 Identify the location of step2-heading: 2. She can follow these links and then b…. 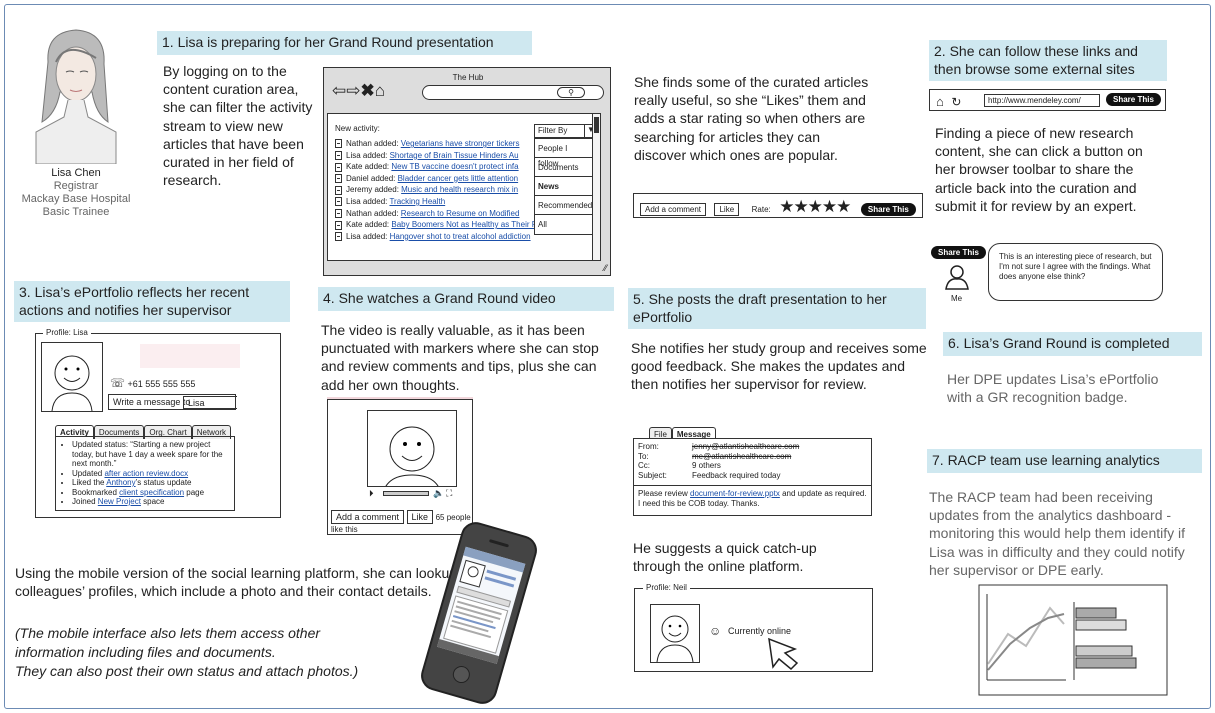
(1048, 60).